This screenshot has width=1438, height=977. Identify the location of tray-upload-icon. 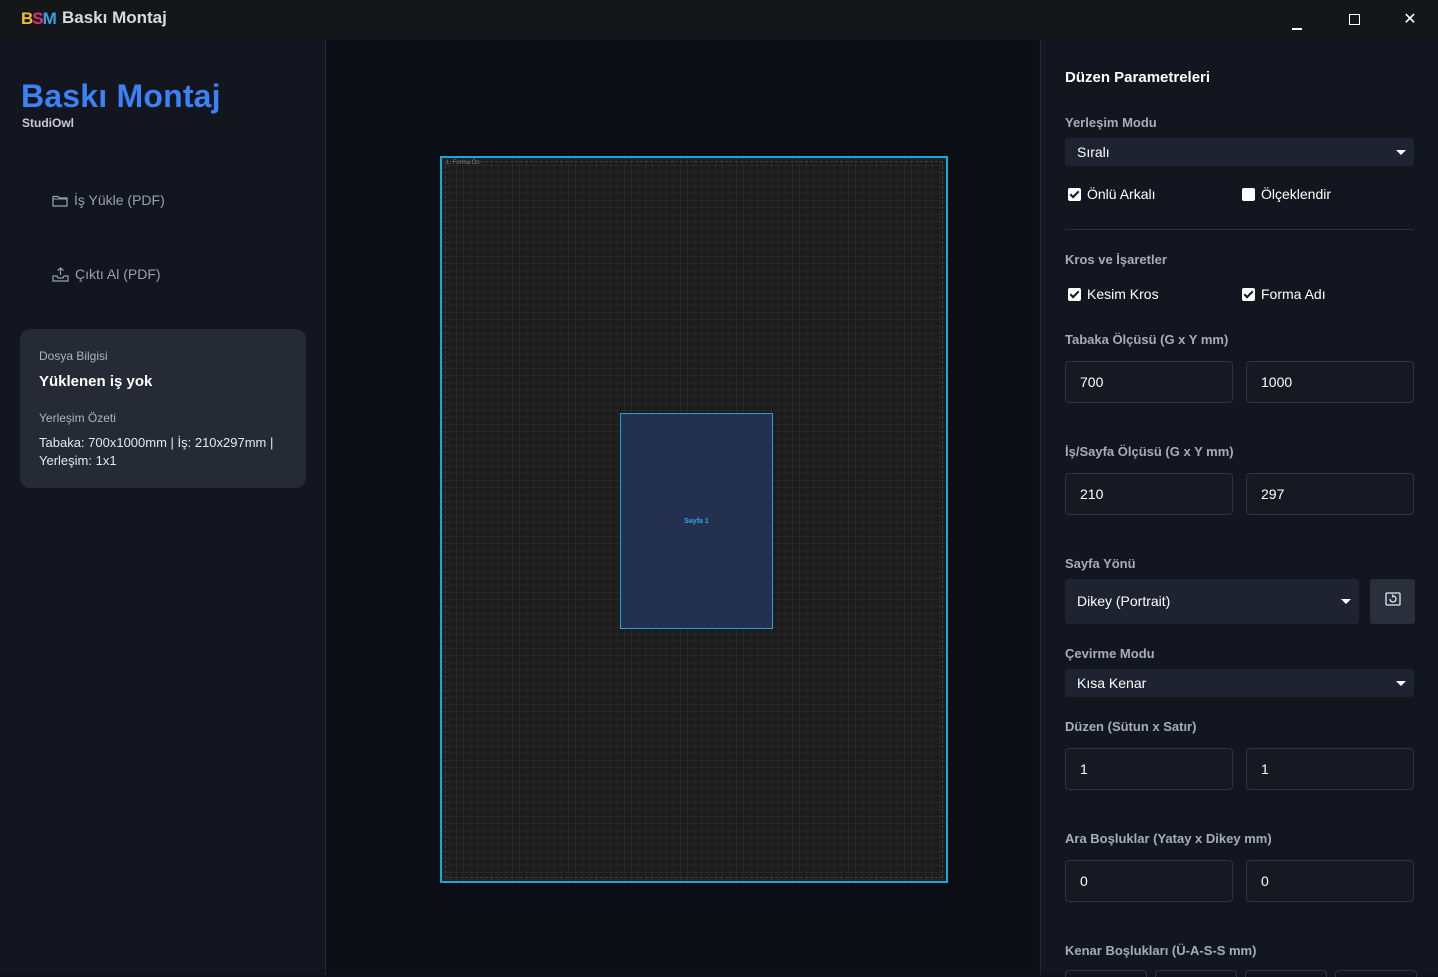
(60, 274).